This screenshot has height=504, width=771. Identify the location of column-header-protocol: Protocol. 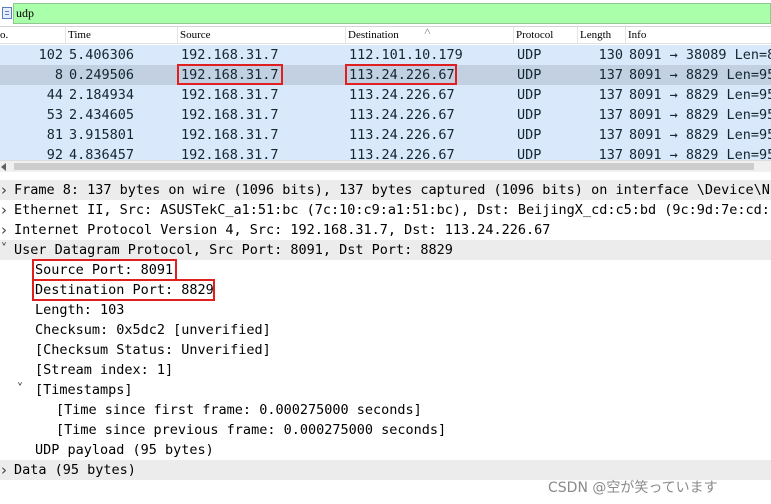
(546, 35).